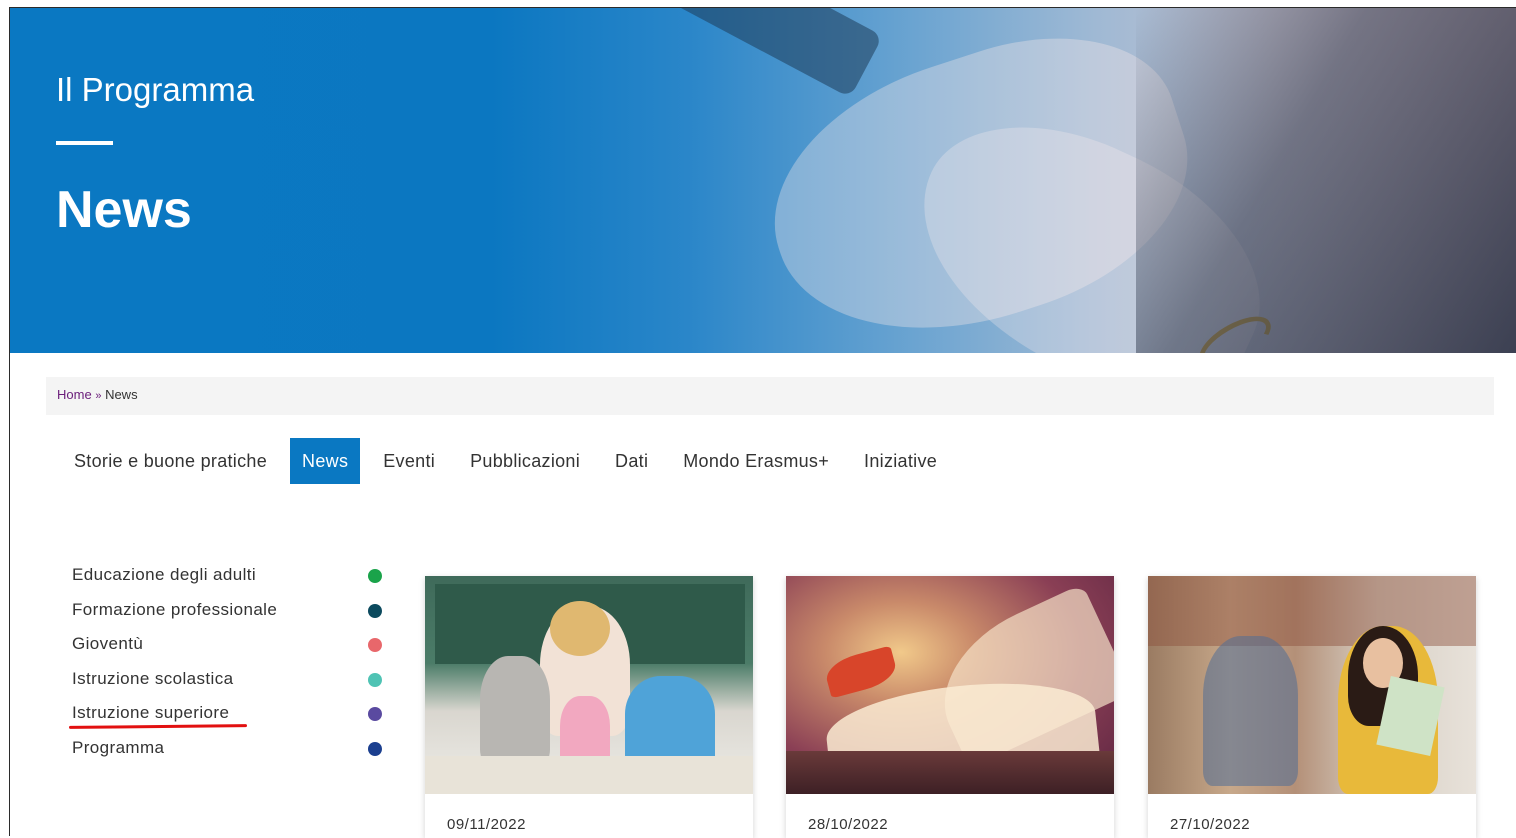 Image resolution: width=1516 pixels, height=838 pixels. I want to click on news-card: 09/11/2022, so click(589, 707).